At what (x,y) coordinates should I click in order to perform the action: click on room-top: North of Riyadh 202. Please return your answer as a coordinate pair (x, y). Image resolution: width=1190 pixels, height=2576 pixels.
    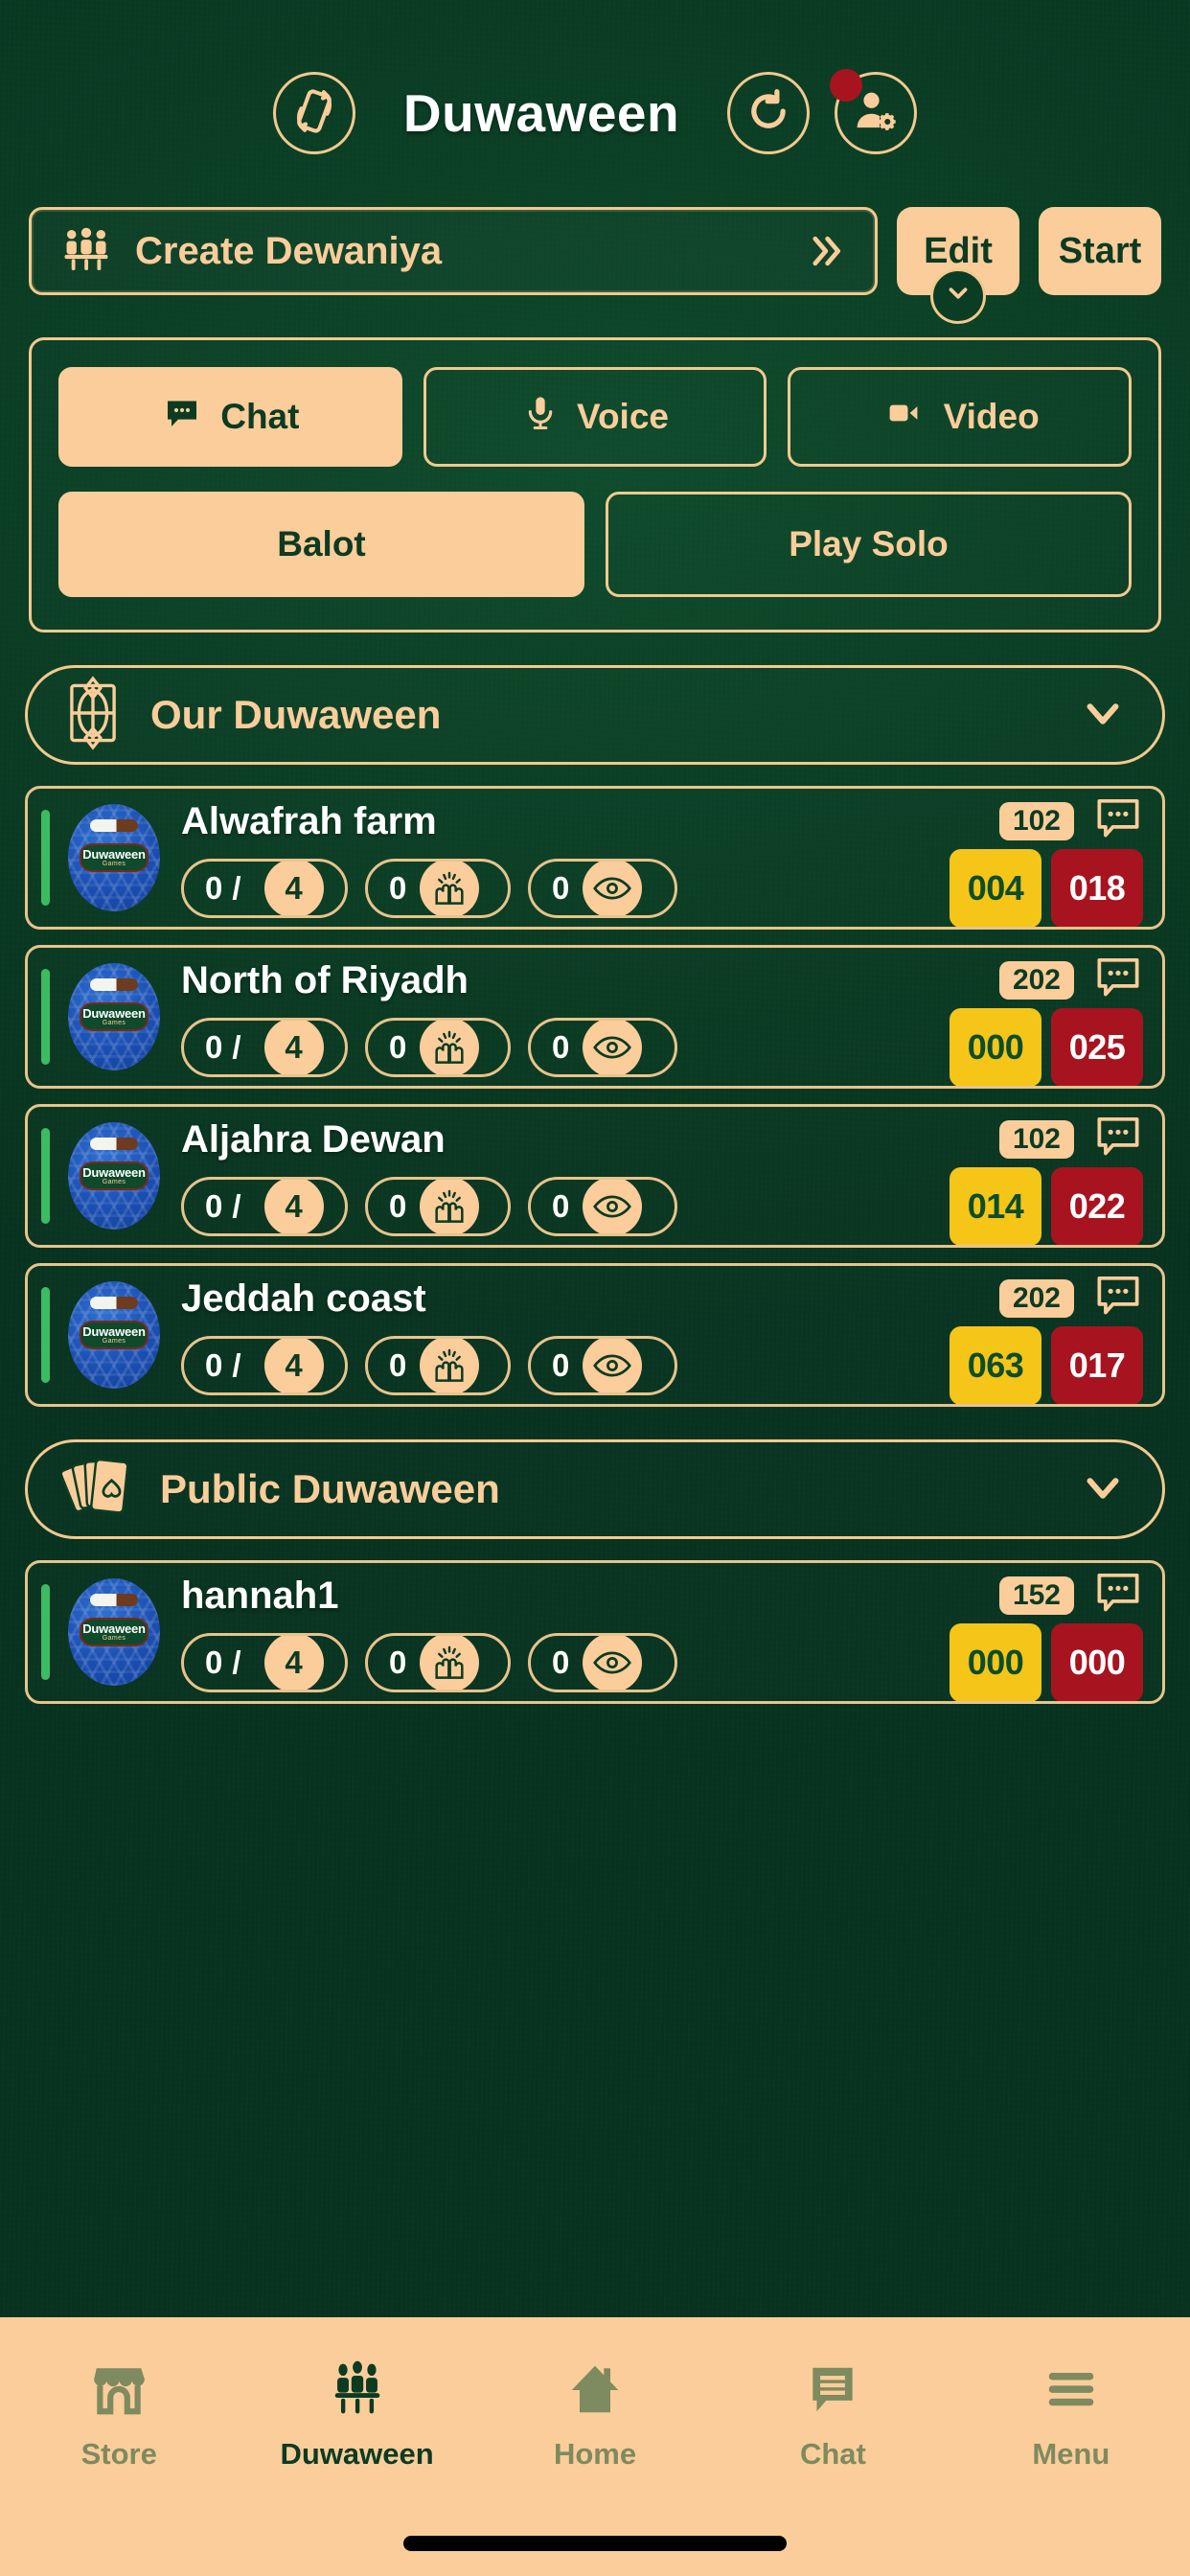
    Looking at the image, I should click on (663, 980).